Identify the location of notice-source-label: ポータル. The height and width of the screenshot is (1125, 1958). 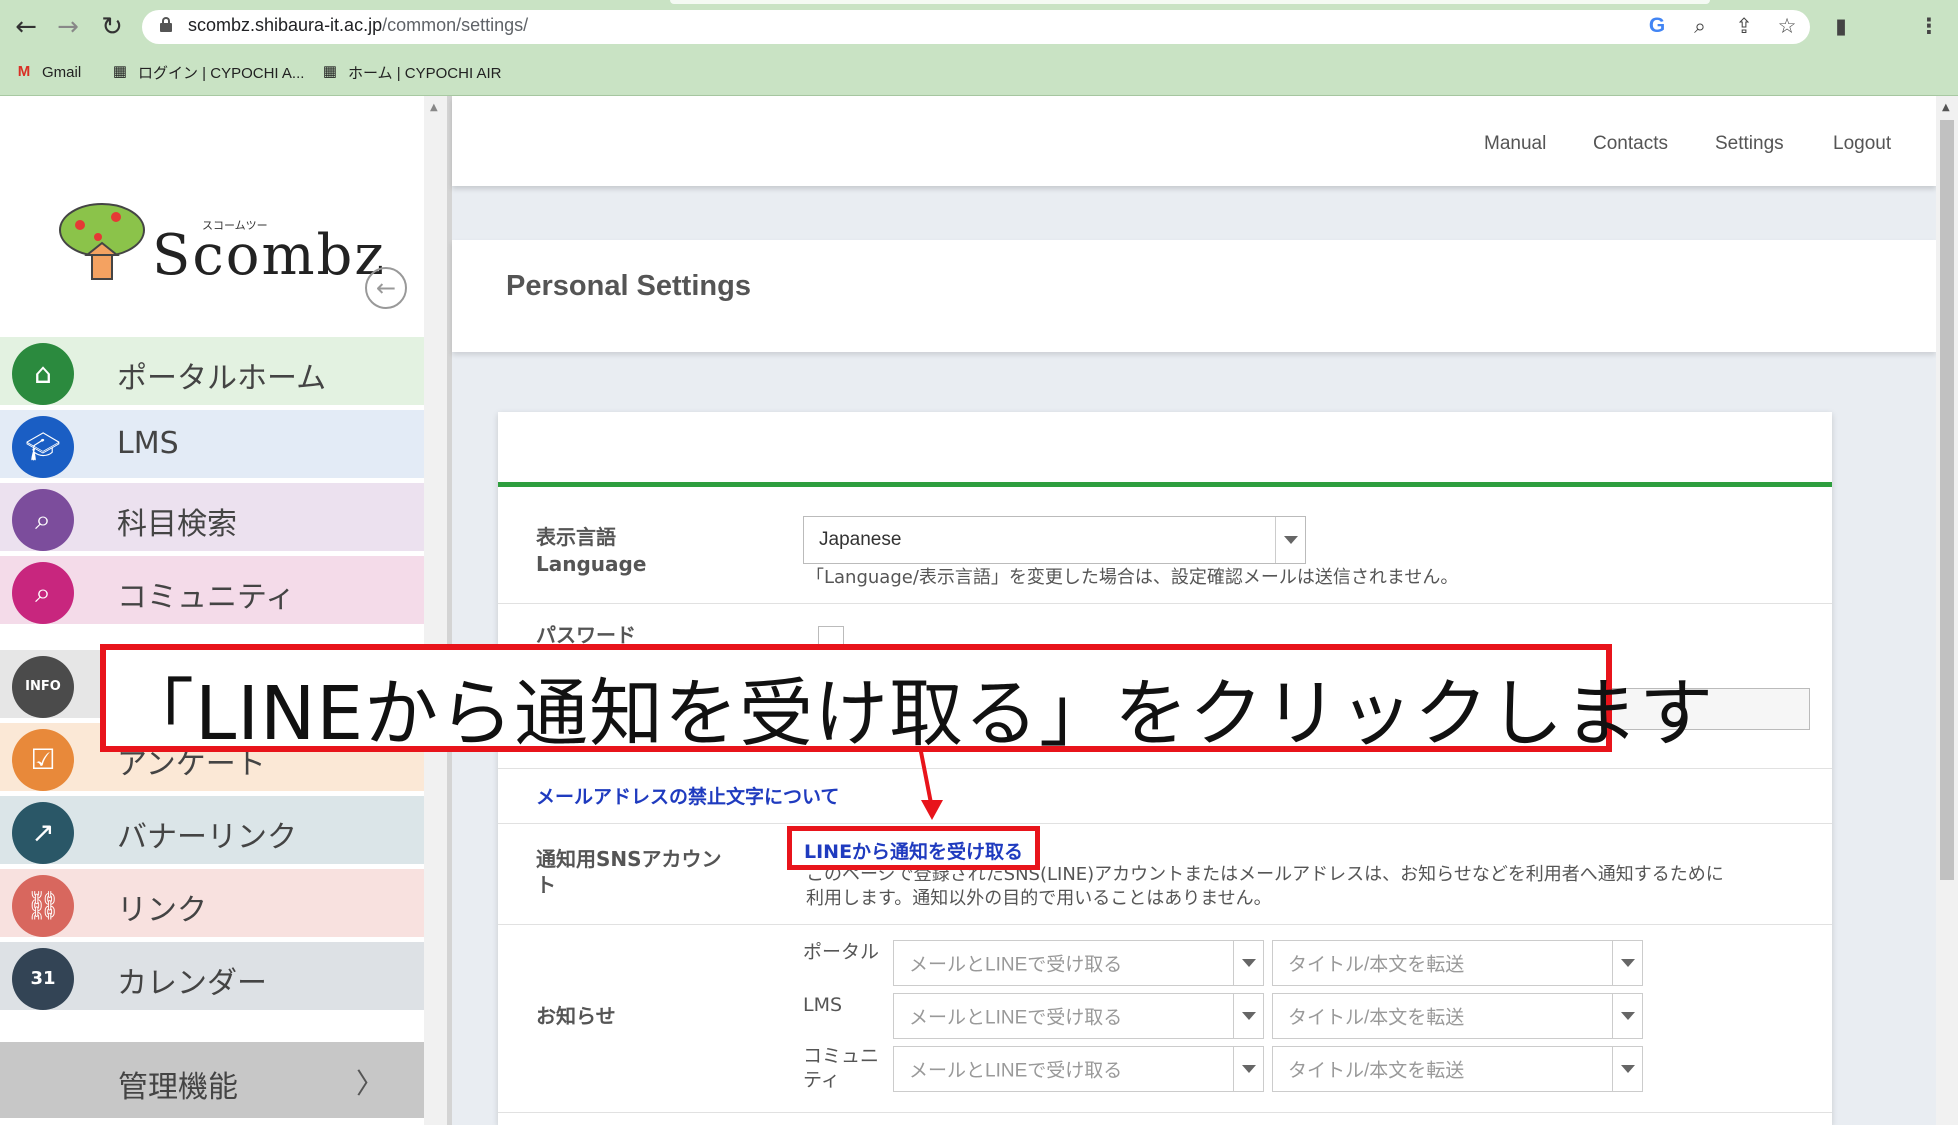
(841, 952).